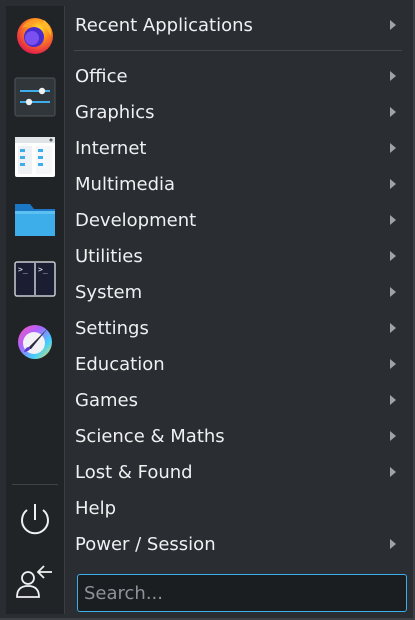  What do you see at coordinates (134, 472) in the screenshot?
I see `menu-item-label: Lost & Found` at bounding box center [134, 472].